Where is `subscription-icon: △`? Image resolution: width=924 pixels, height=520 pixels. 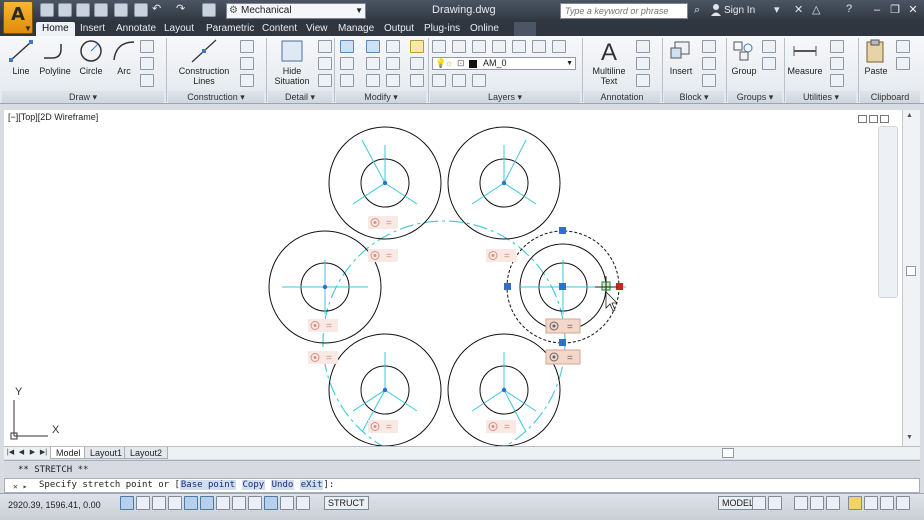
subscription-icon: △ is located at coordinates (816, 9).